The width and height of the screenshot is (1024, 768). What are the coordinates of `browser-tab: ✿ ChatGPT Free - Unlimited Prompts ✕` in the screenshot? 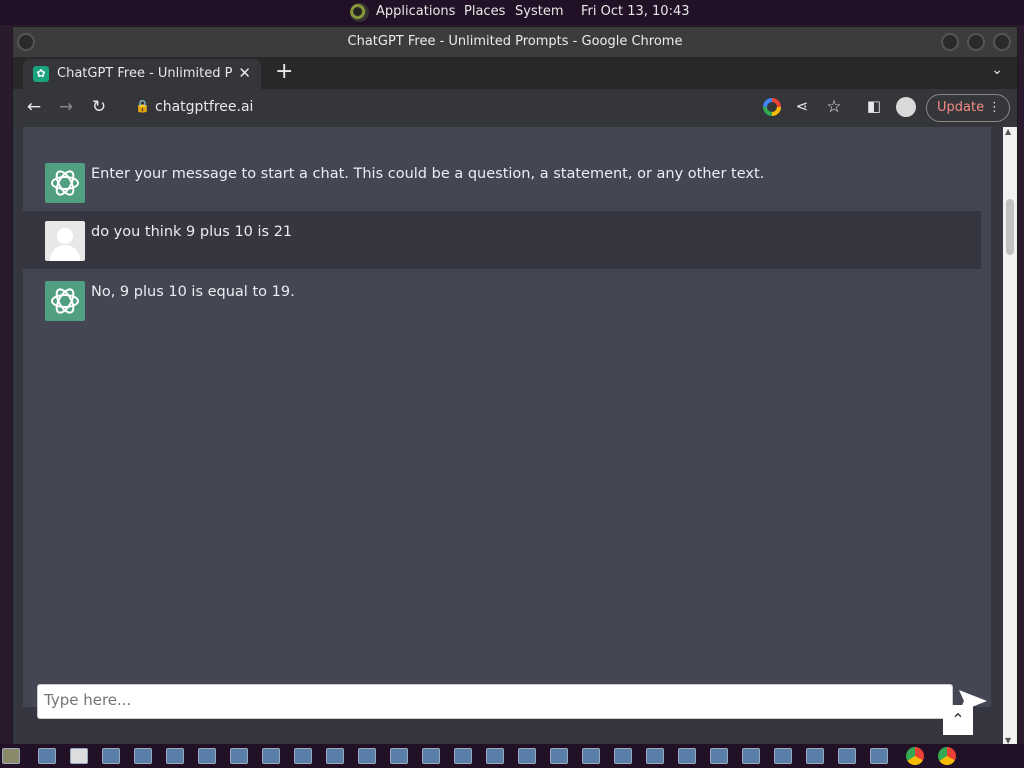 It's located at (142, 74).